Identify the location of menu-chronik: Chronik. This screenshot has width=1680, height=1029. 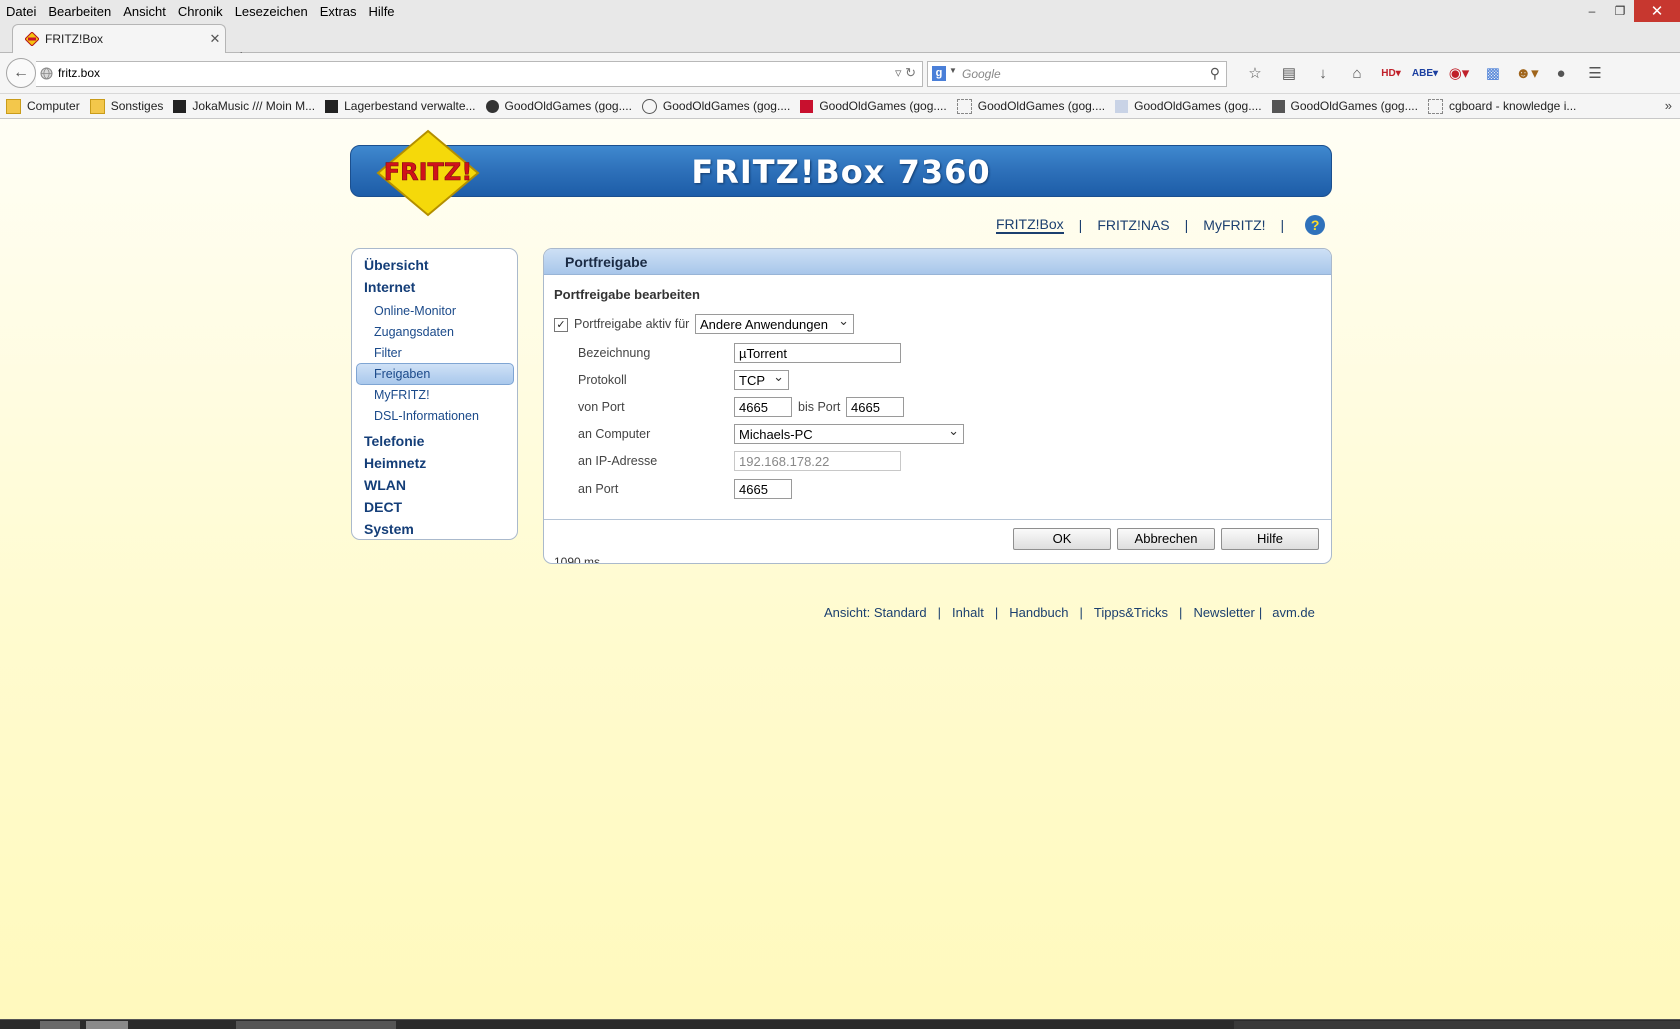
(200, 11).